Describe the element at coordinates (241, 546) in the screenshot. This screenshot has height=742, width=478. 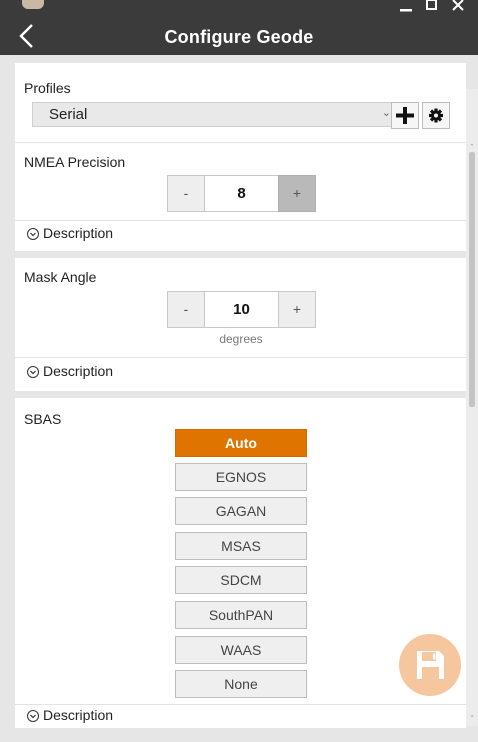
I see `sbas-option-msas: MSAS` at that location.